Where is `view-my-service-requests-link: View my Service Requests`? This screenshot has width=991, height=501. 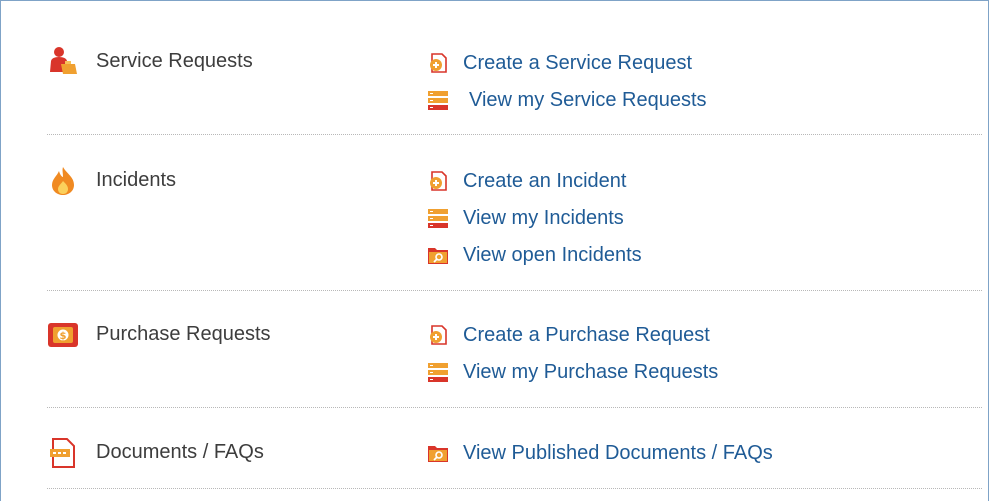
view-my-service-requests-link: View my Service Requests is located at coordinates (567, 100).